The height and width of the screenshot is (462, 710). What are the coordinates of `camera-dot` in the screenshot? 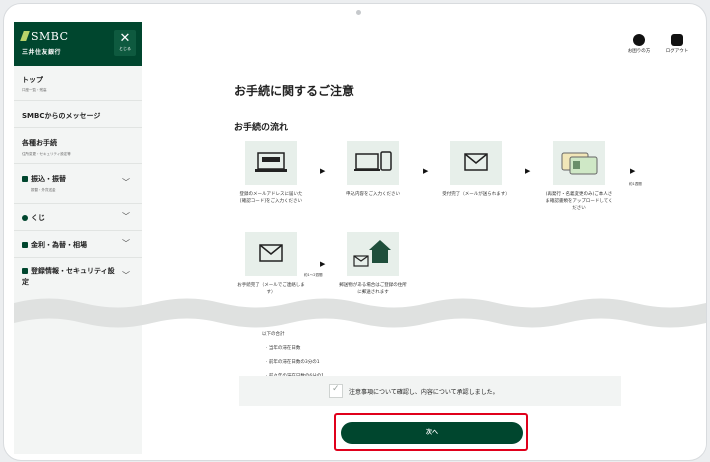 It's located at (358, 12).